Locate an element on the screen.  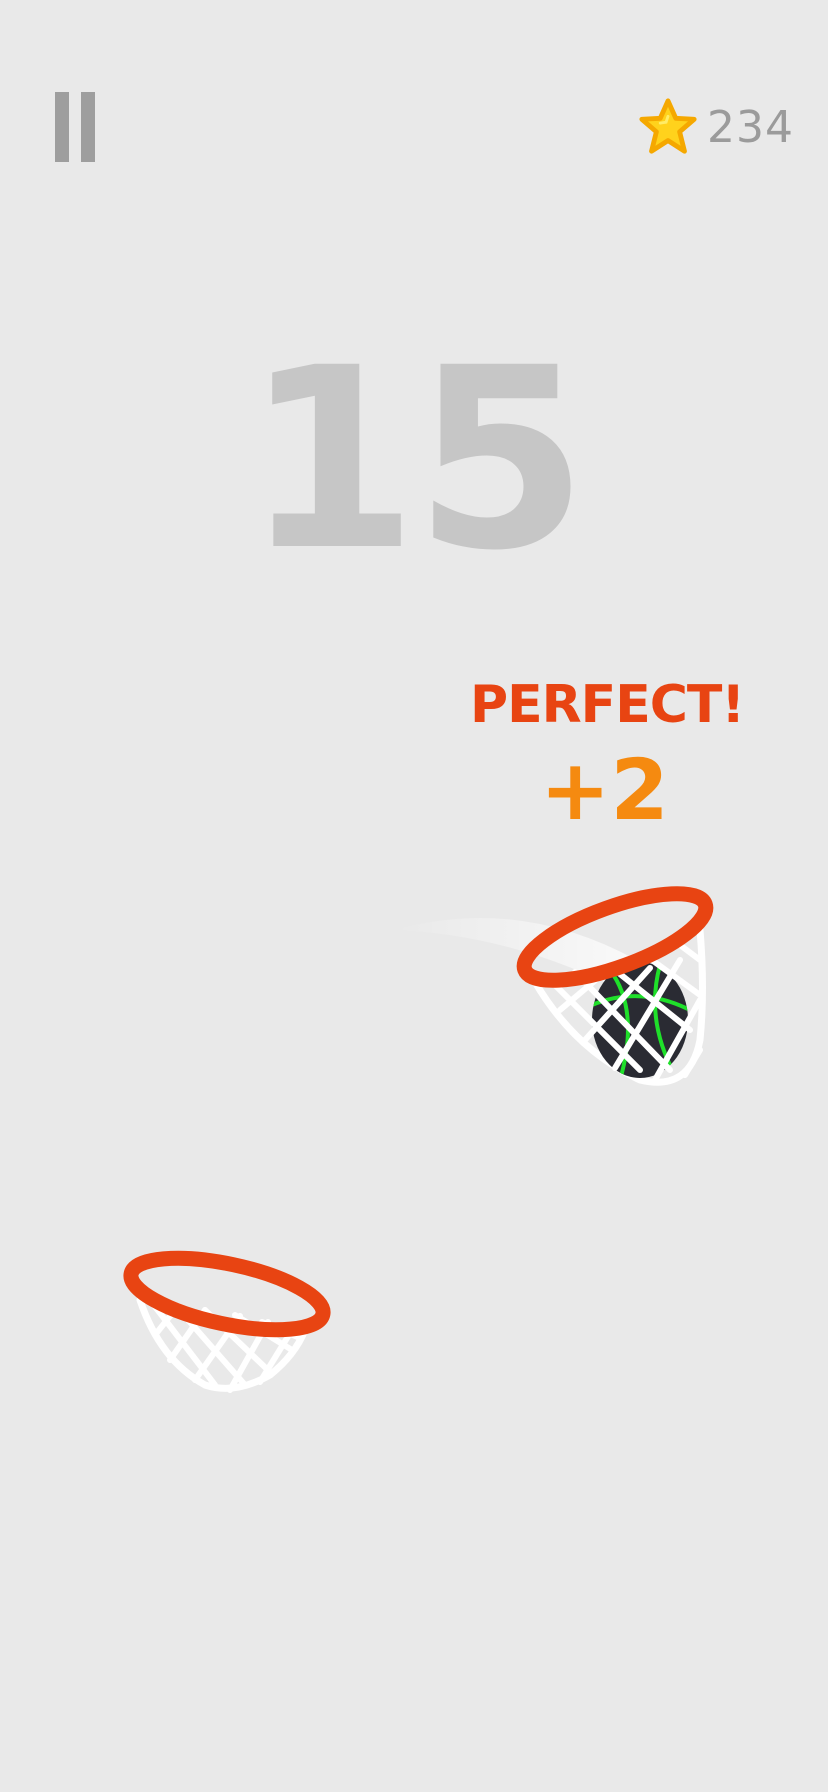
next-hoop is located at coordinates (227, 1318).